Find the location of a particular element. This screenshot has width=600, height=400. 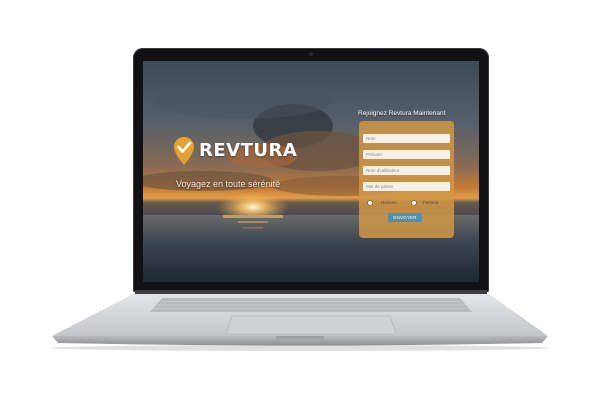

opening-notch is located at coordinates (300, 337).